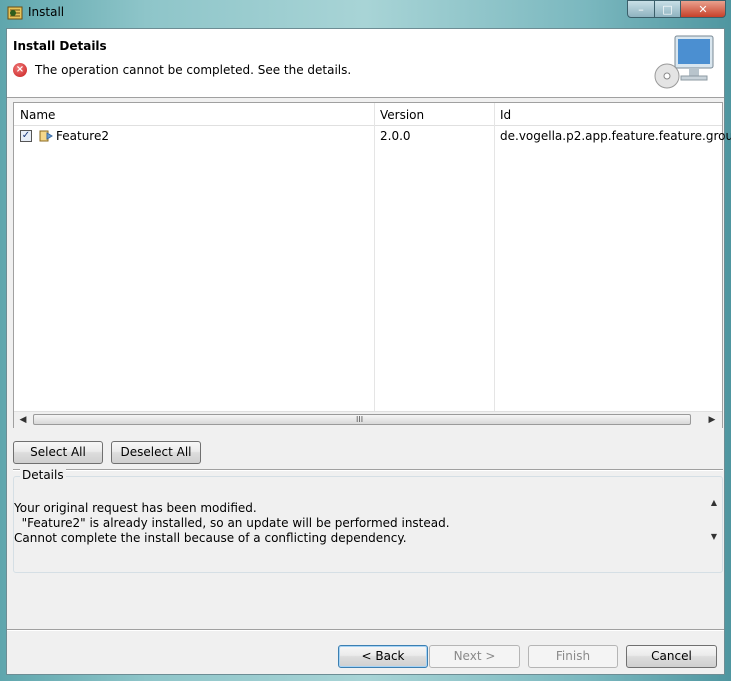 The width and height of the screenshot is (731, 681). Describe the element at coordinates (714, 503) in the screenshot. I see `scroll-up-icon: ▲` at that location.